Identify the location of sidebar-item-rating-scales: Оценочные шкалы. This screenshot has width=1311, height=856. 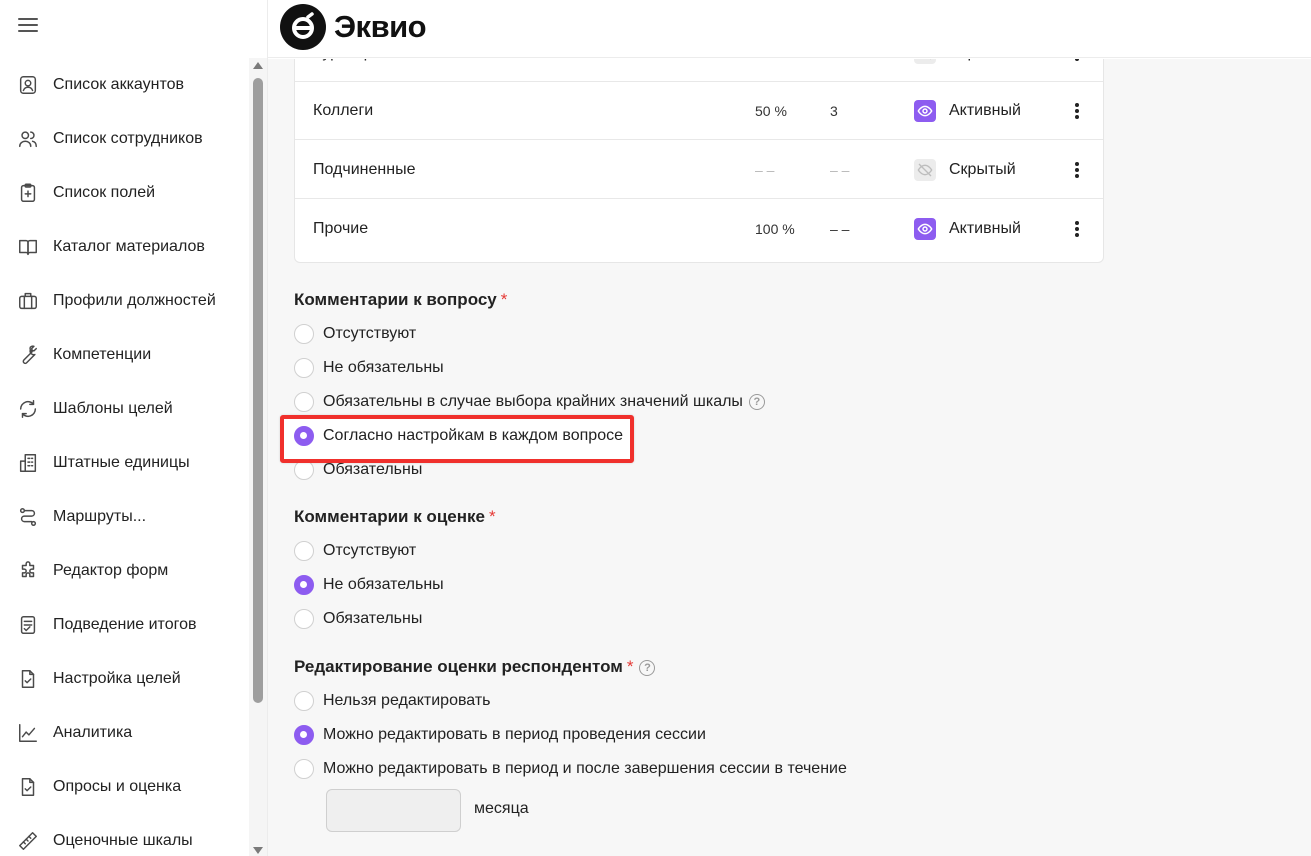
(125, 835).